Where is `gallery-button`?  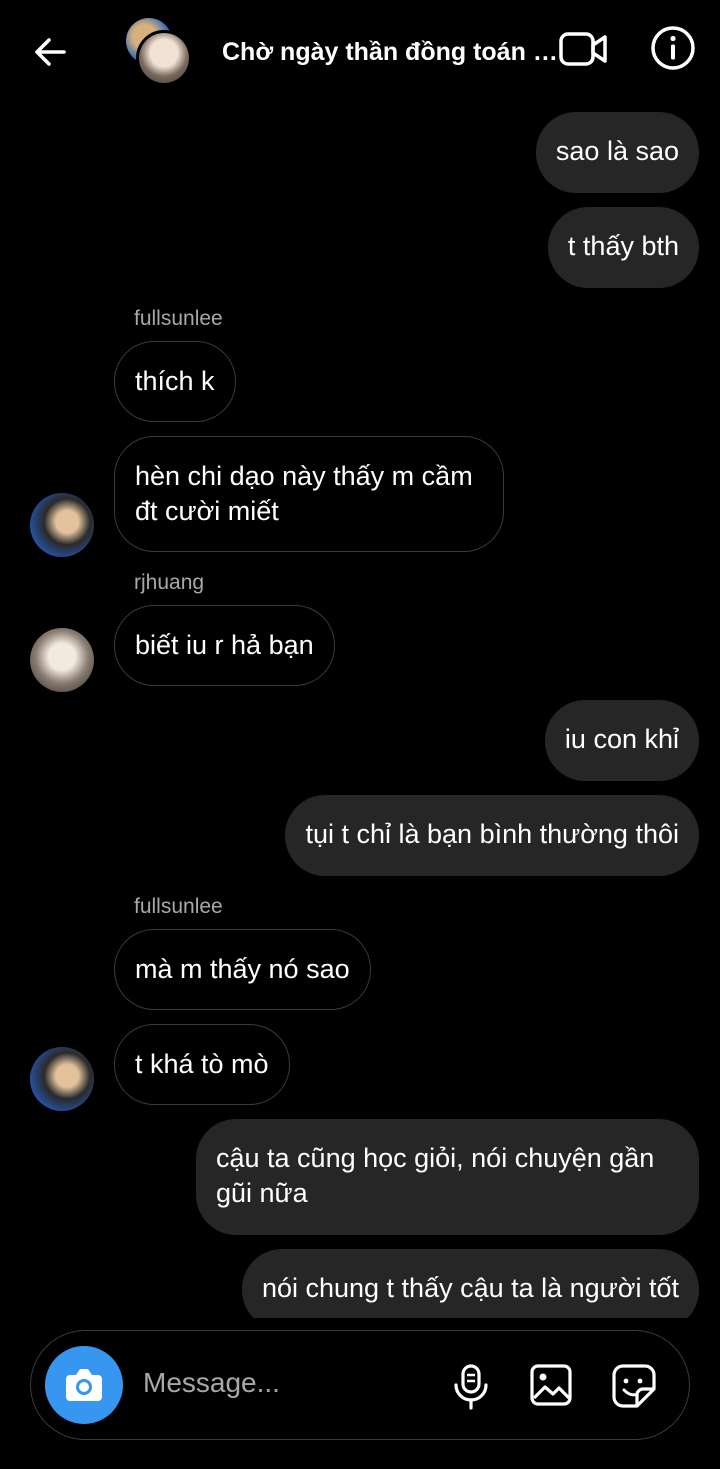
gallery-button is located at coordinates (551, 1387).